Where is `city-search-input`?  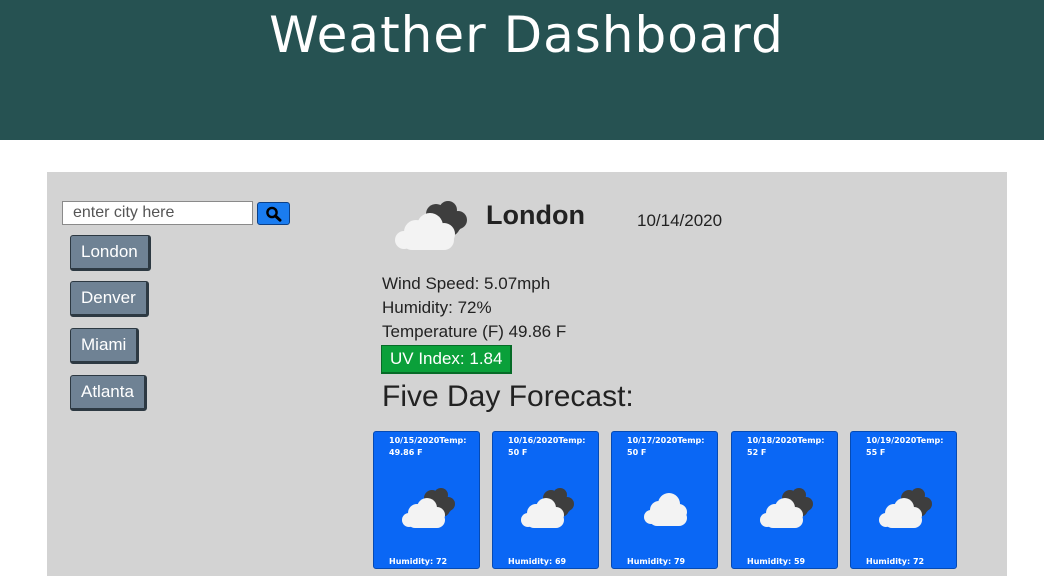
city-search-input is located at coordinates (157, 213).